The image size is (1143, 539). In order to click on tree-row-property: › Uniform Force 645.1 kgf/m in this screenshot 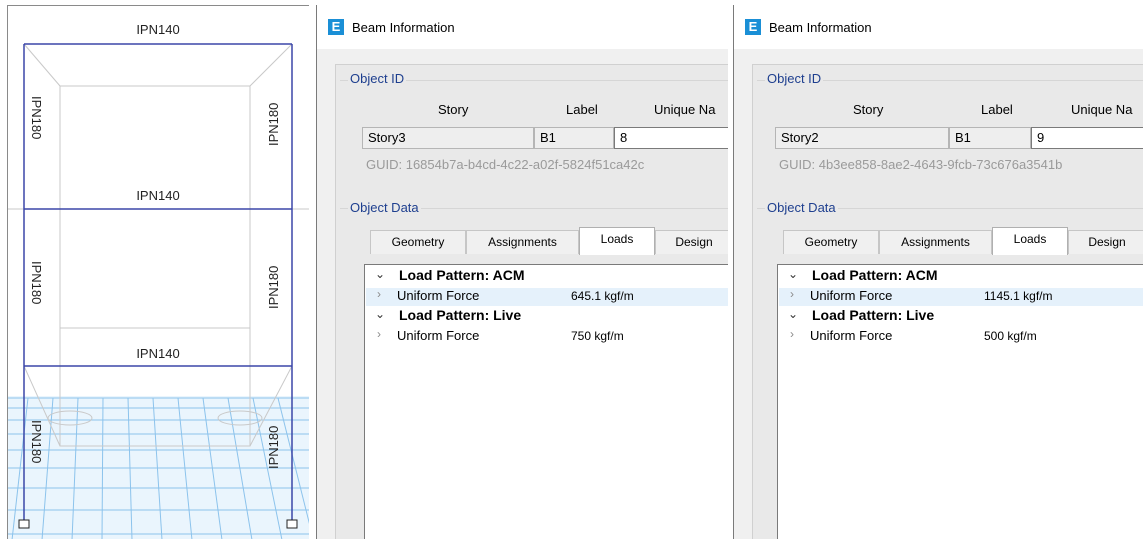, I will do `click(546, 297)`.